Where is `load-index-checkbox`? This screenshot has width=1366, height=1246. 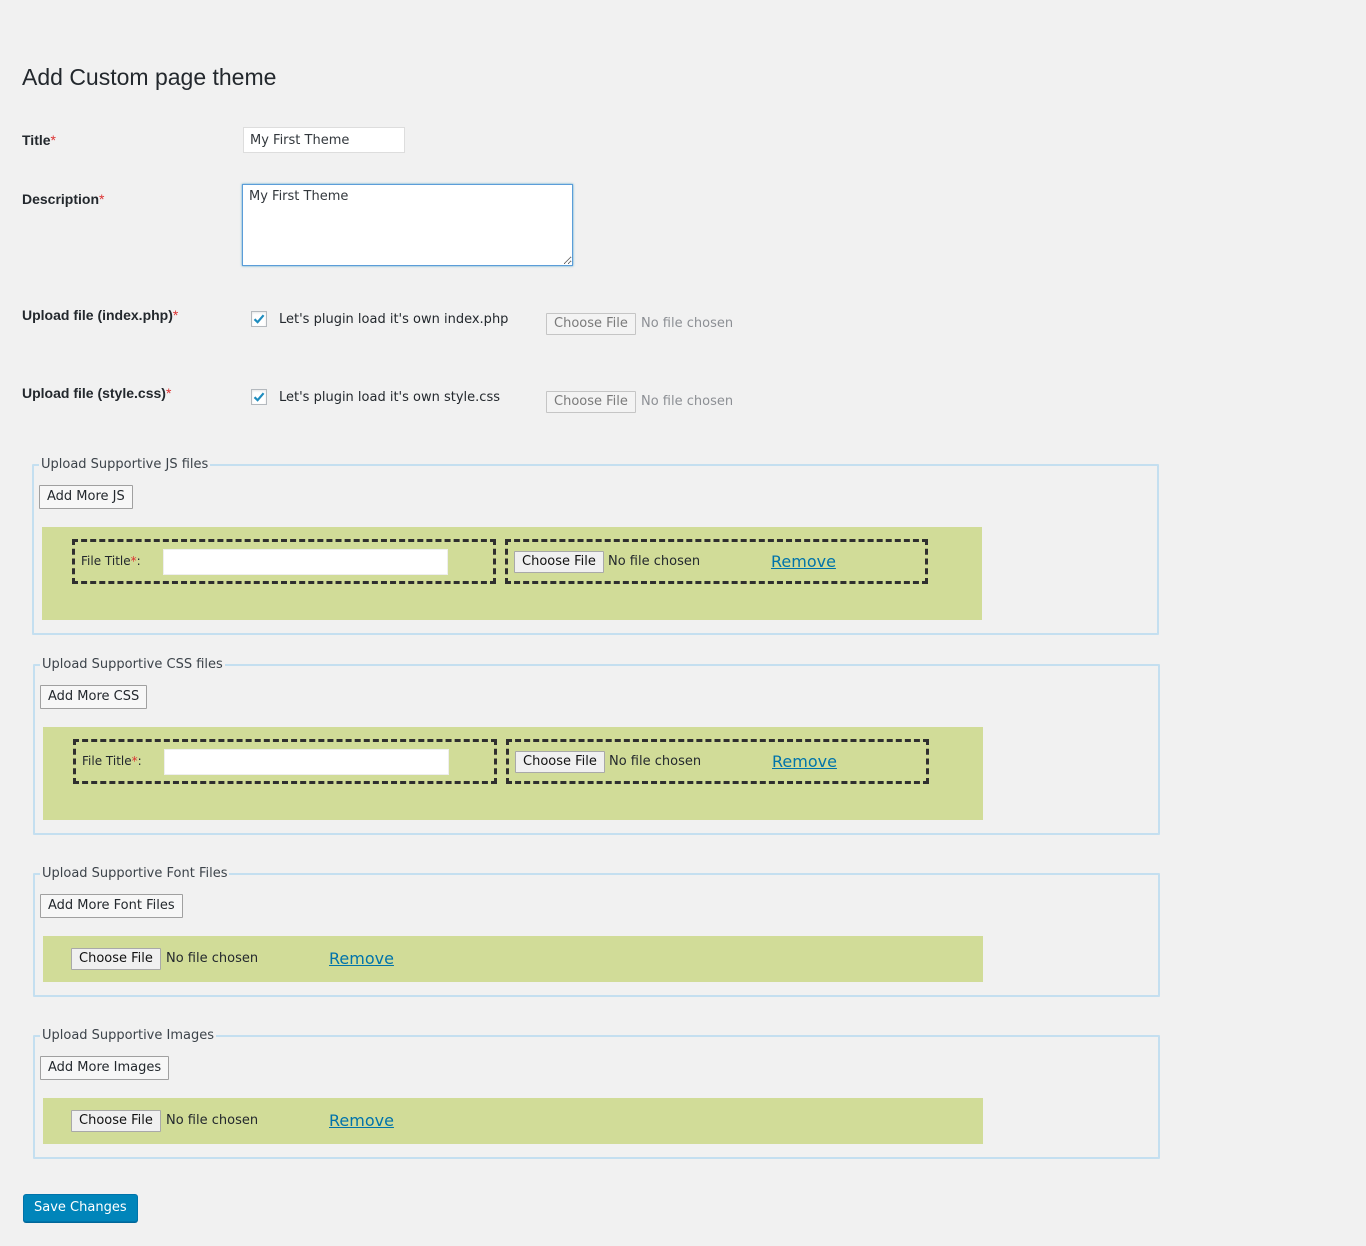
load-index-checkbox is located at coordinates (259, 319).